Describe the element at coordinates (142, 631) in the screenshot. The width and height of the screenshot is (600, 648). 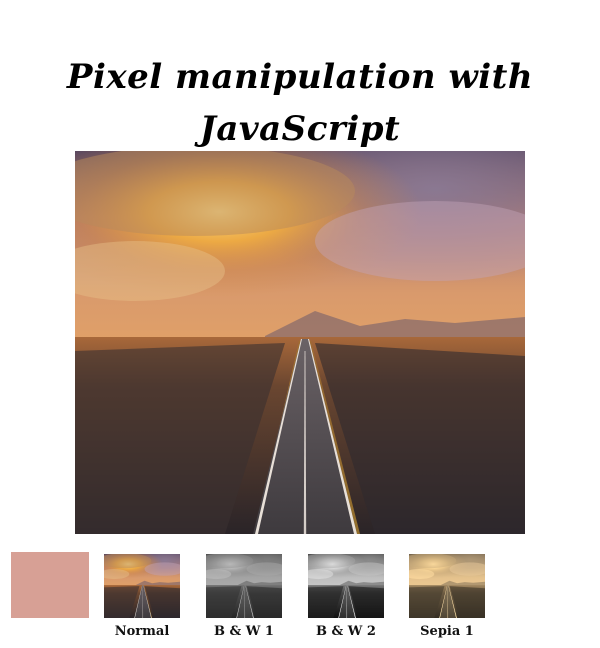
I see `filter-label: Normal` at that location.